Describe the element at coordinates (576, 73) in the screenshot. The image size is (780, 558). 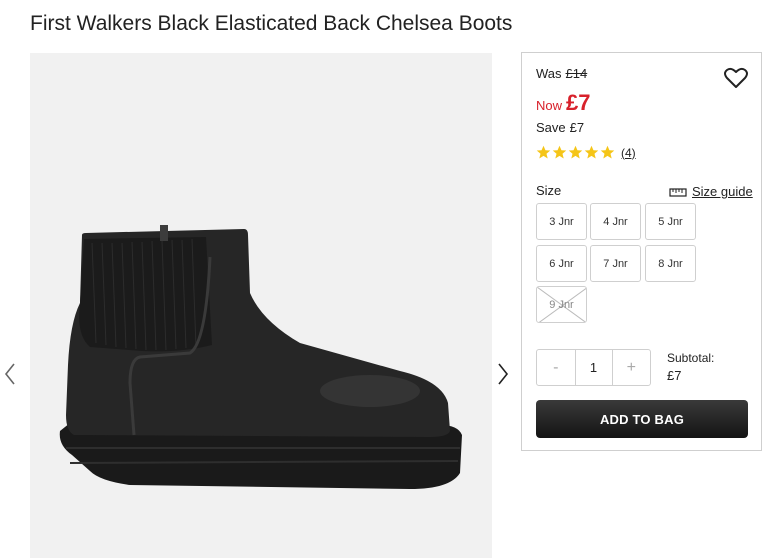
I see `was-price: £14` at that location.